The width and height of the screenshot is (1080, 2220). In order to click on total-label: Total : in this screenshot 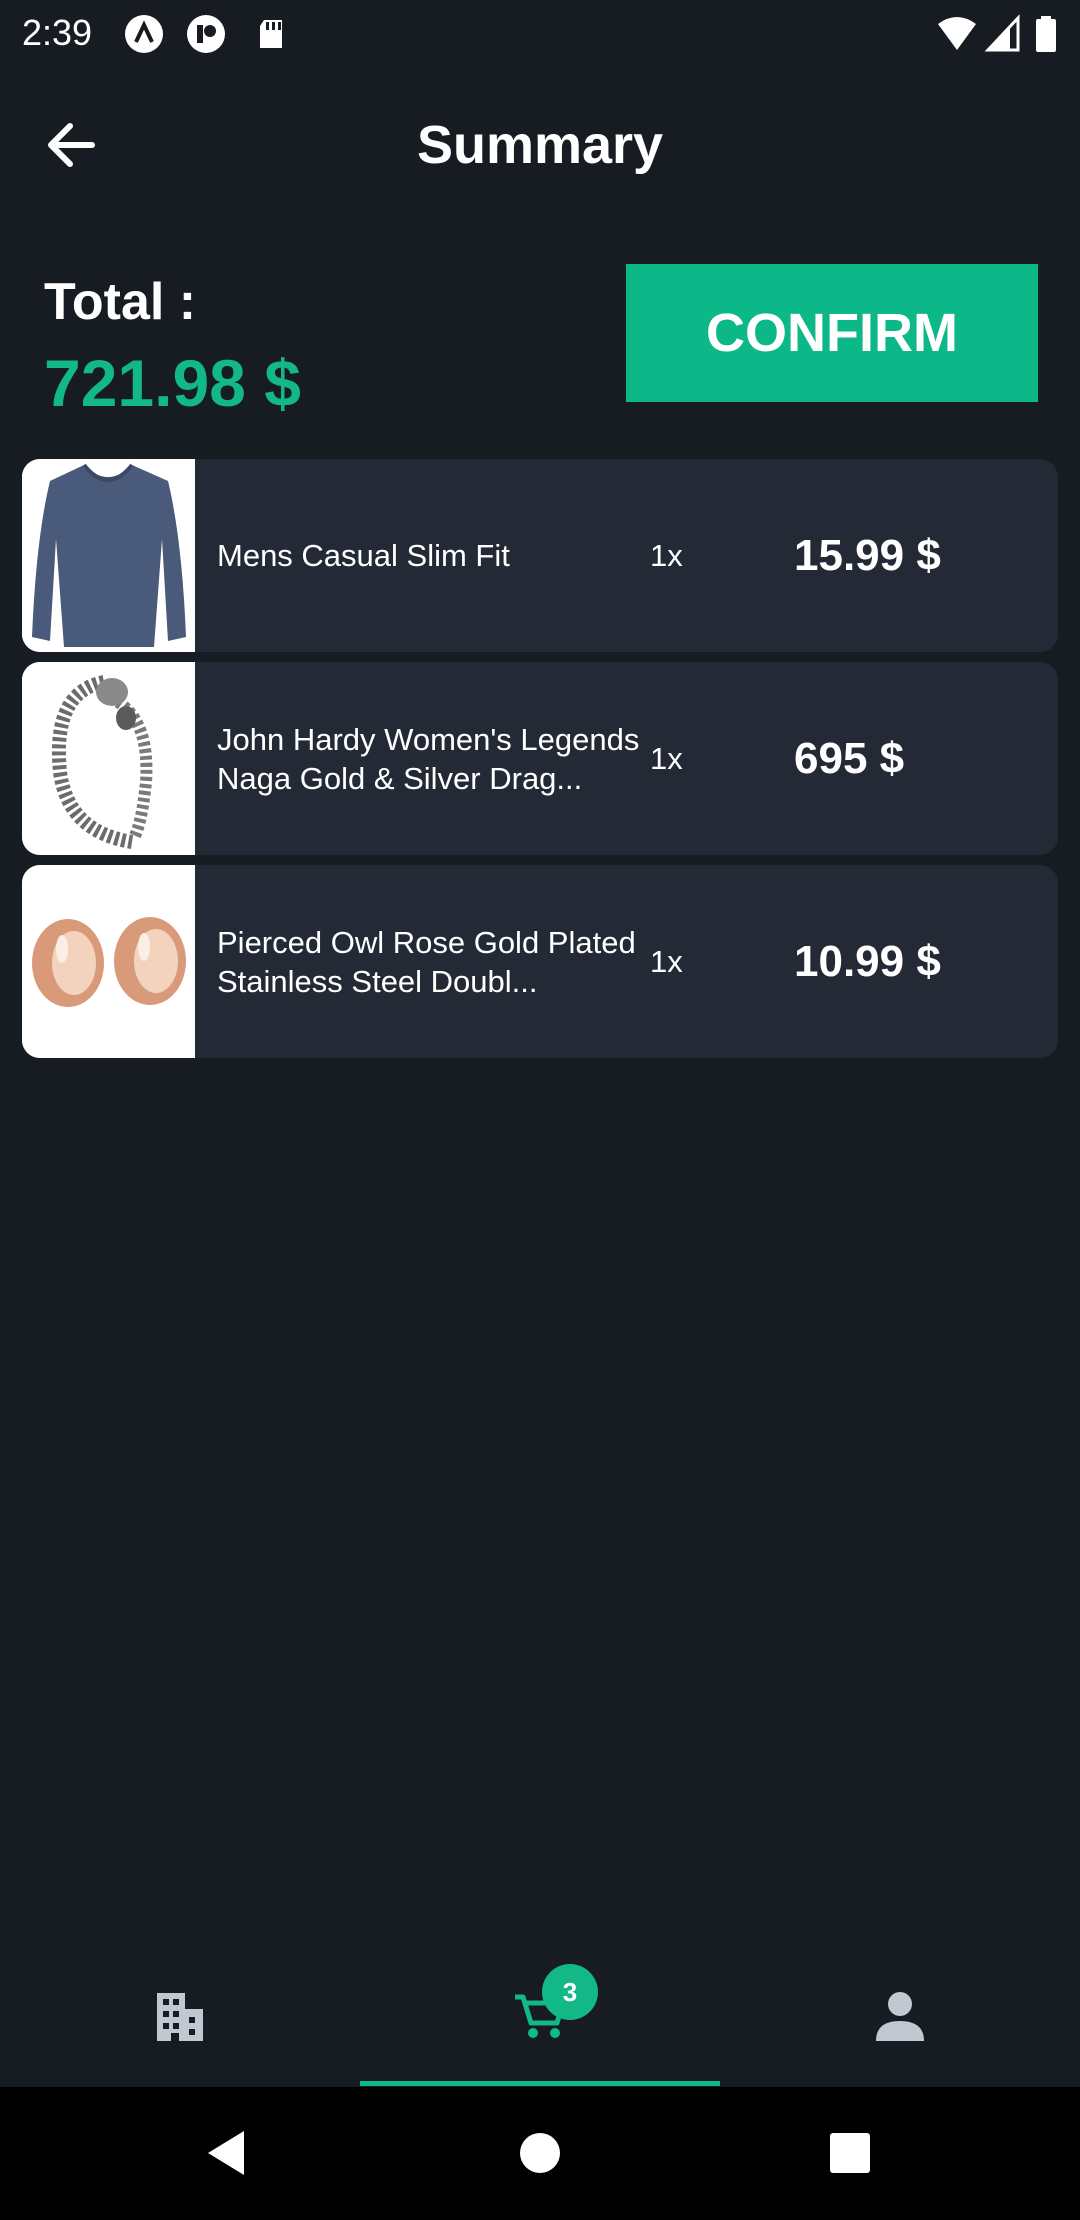, I will do `click(120, 302)`.